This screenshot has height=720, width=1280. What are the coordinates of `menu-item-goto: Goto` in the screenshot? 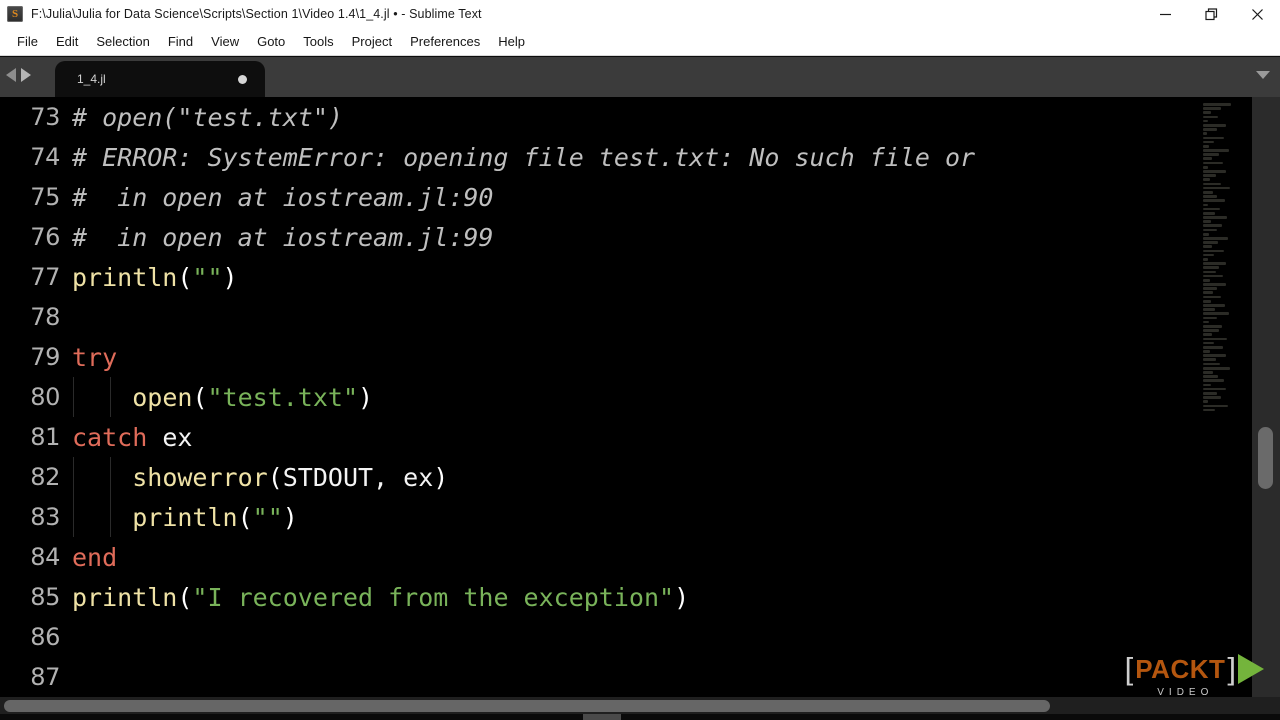 It's located at (271, 41).